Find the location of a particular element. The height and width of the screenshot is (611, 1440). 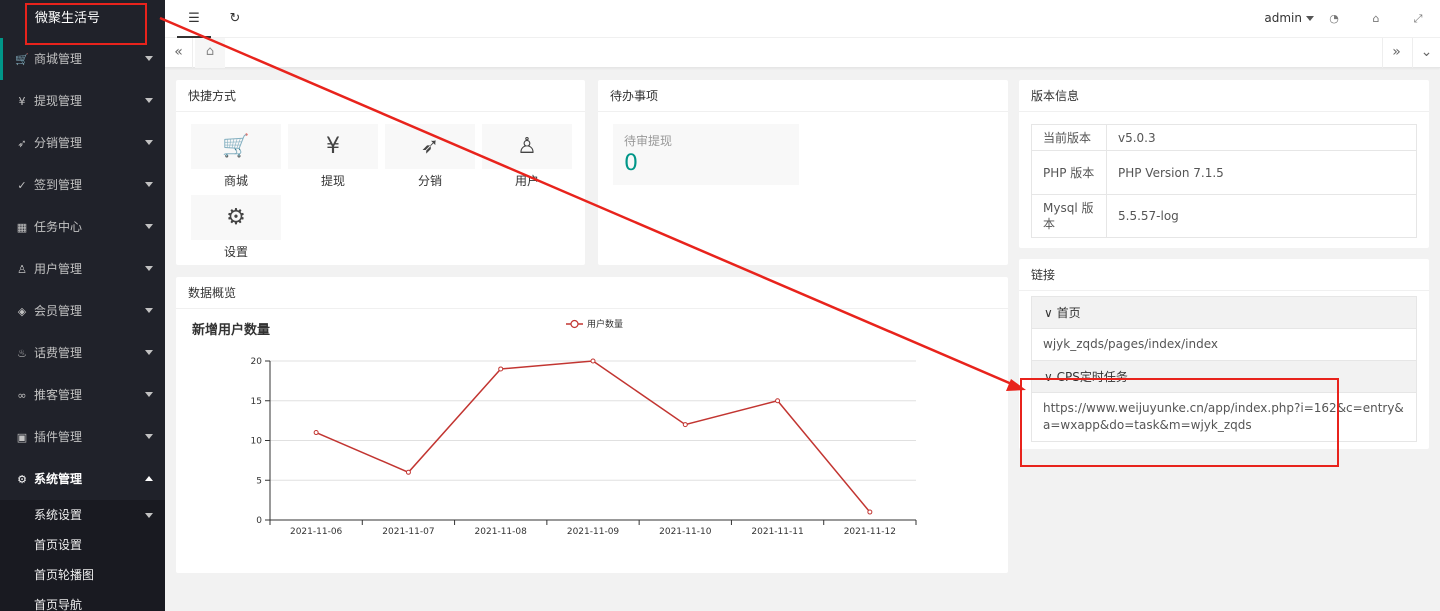

sidebar-item-4: ▦ 任务中心 is located at coordinates (82, 227).